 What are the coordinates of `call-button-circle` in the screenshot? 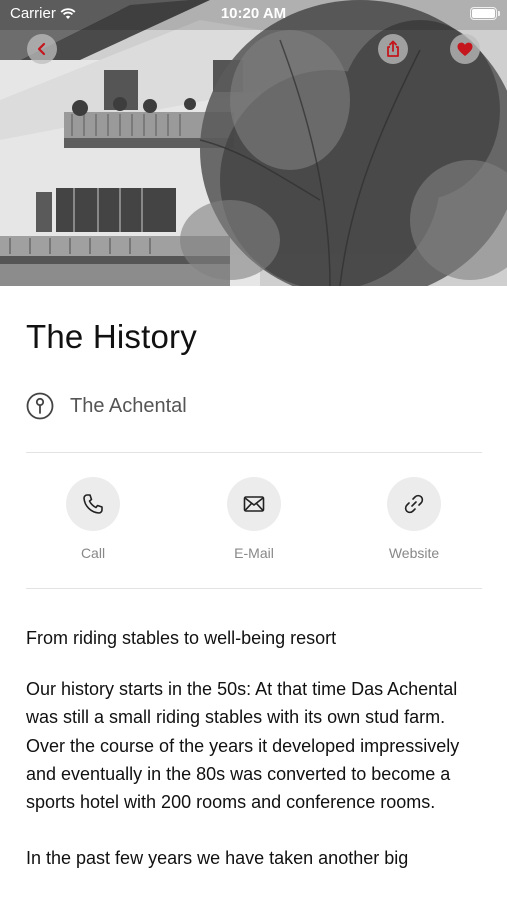 It's located at (93, 504).